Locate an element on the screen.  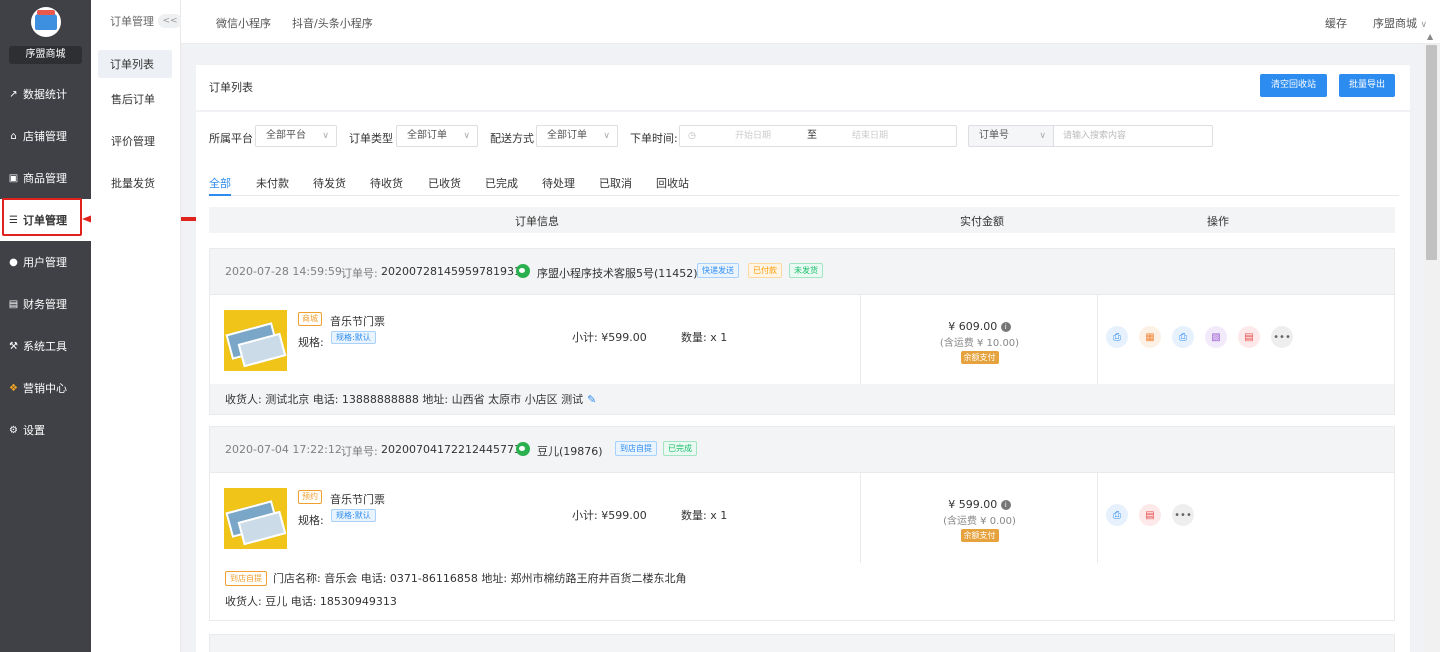
collapse-button: << is located at coordinates (170, 21).